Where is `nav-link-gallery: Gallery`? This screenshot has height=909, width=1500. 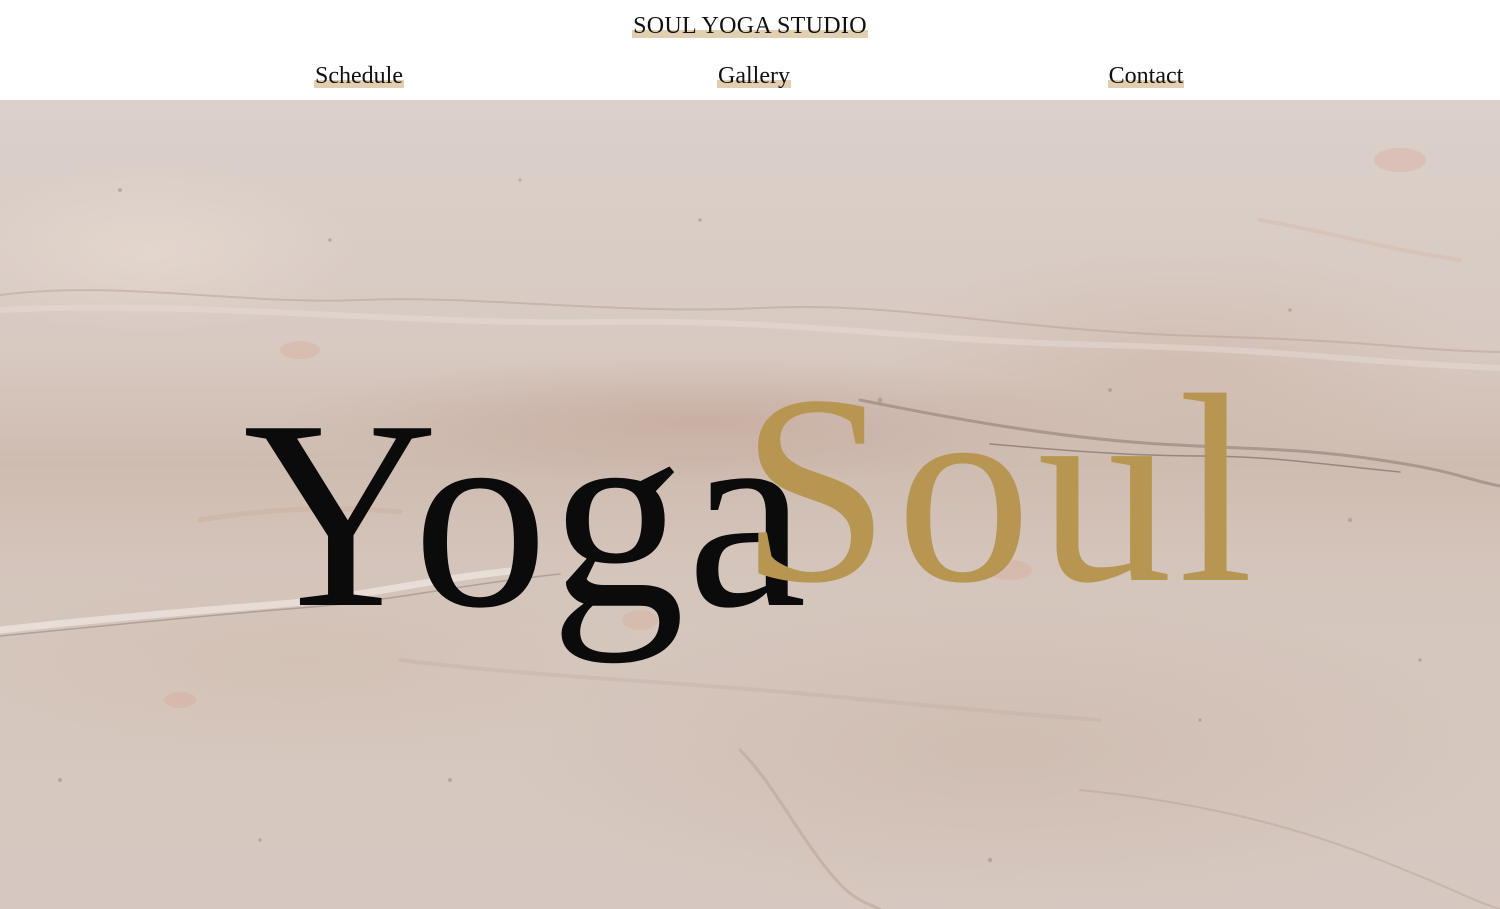 nav-link-gallery: Gallery is located at coordinates (754, 76).